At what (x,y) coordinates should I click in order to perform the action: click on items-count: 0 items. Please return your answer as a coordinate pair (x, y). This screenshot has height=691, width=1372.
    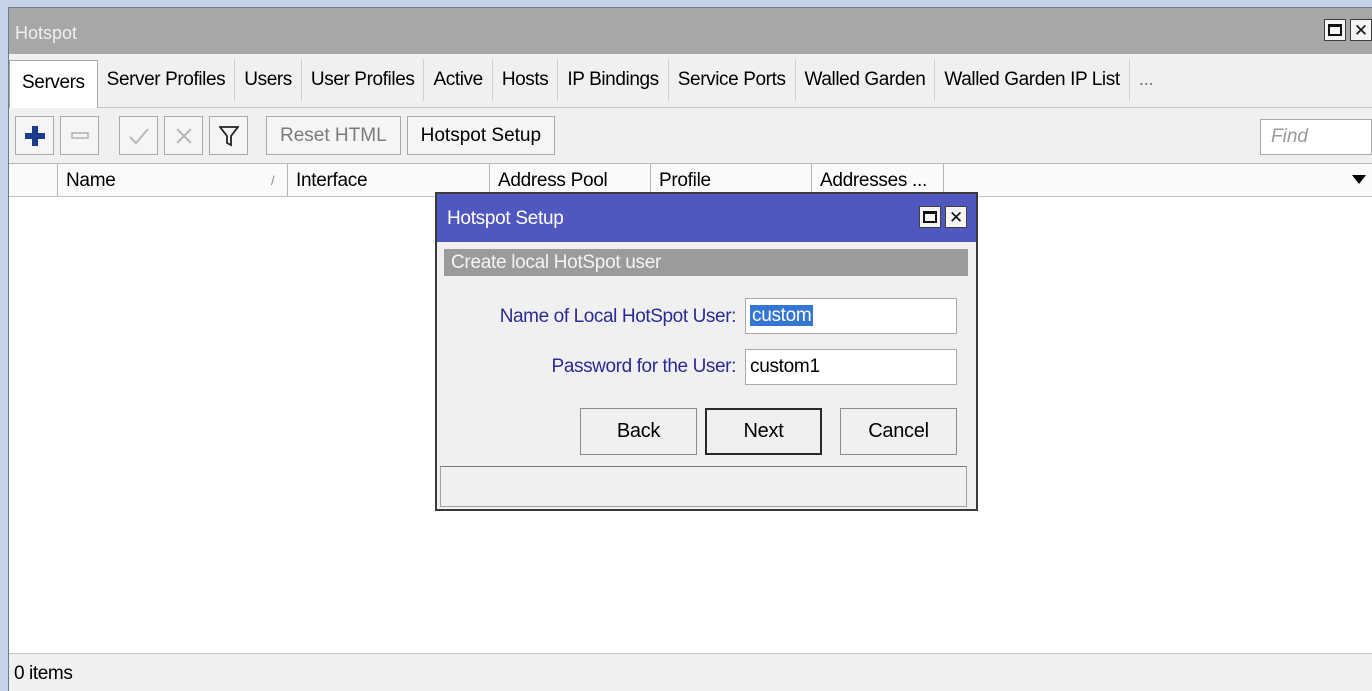
    Looking at the image, I should click on (43, 673).